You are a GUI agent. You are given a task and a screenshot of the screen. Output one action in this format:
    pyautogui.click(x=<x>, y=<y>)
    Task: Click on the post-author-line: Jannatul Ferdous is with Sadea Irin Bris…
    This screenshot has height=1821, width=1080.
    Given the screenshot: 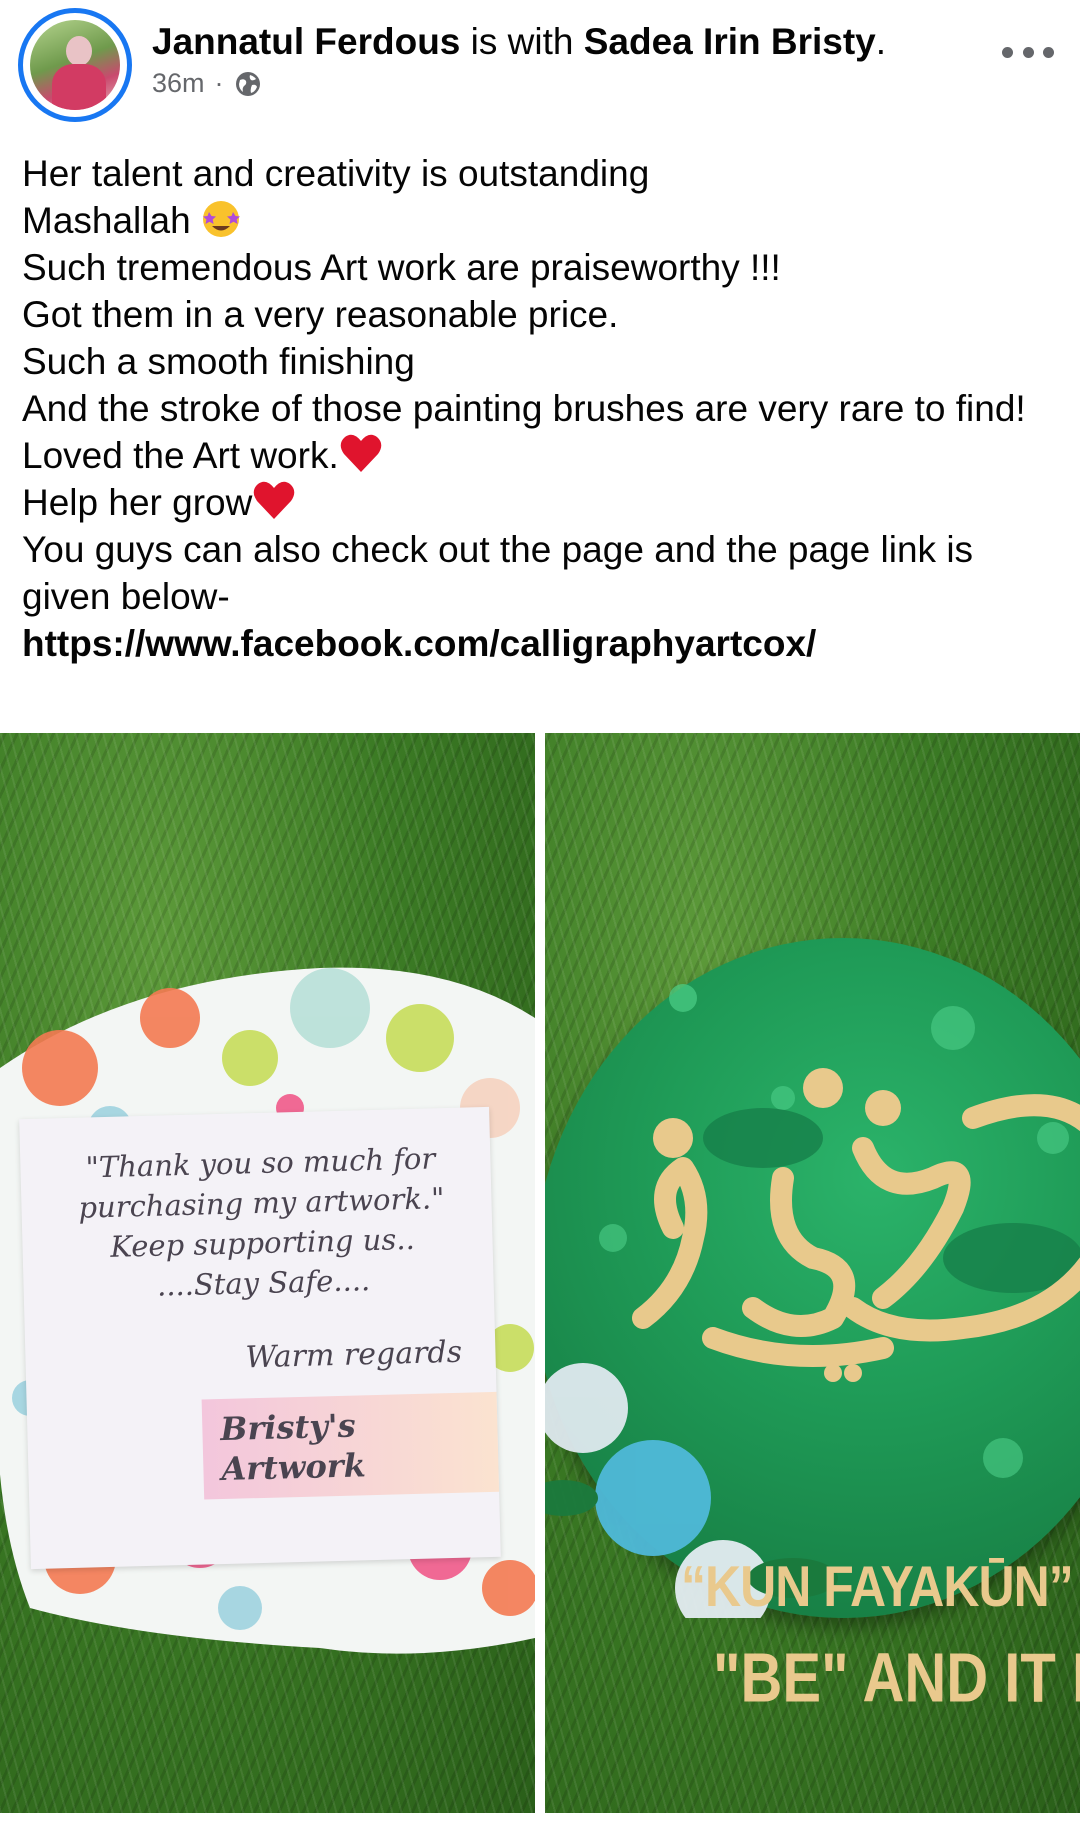 What is the action you would take?
    pyautogui.click(x=519, y=42)
    